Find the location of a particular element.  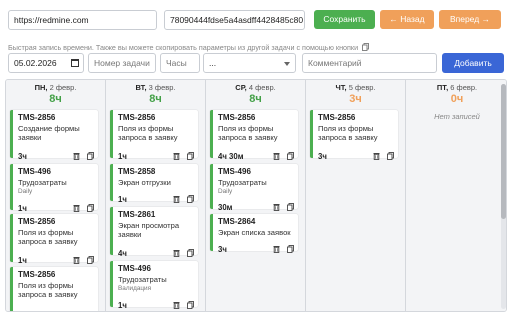

day-header: ПН, 2 февр. 8ч is located at coordinates (55, 94).